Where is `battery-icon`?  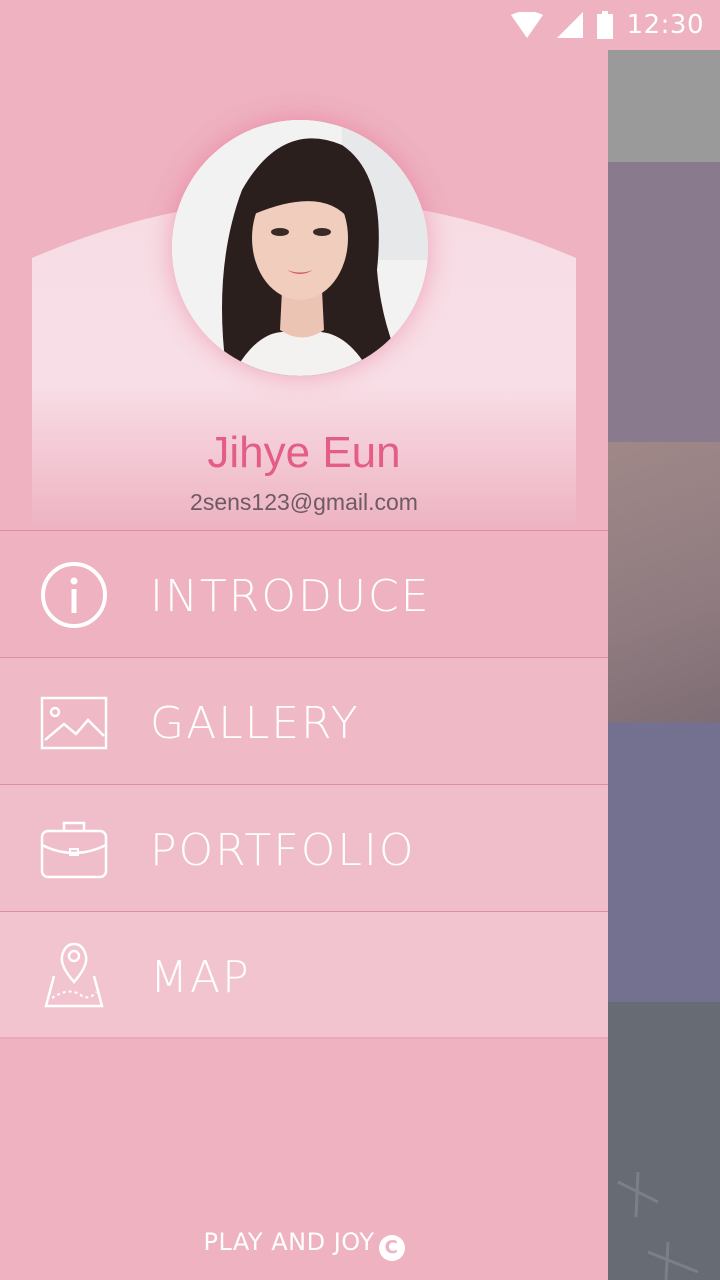
battery-icon is located at coordinates (604, 25).